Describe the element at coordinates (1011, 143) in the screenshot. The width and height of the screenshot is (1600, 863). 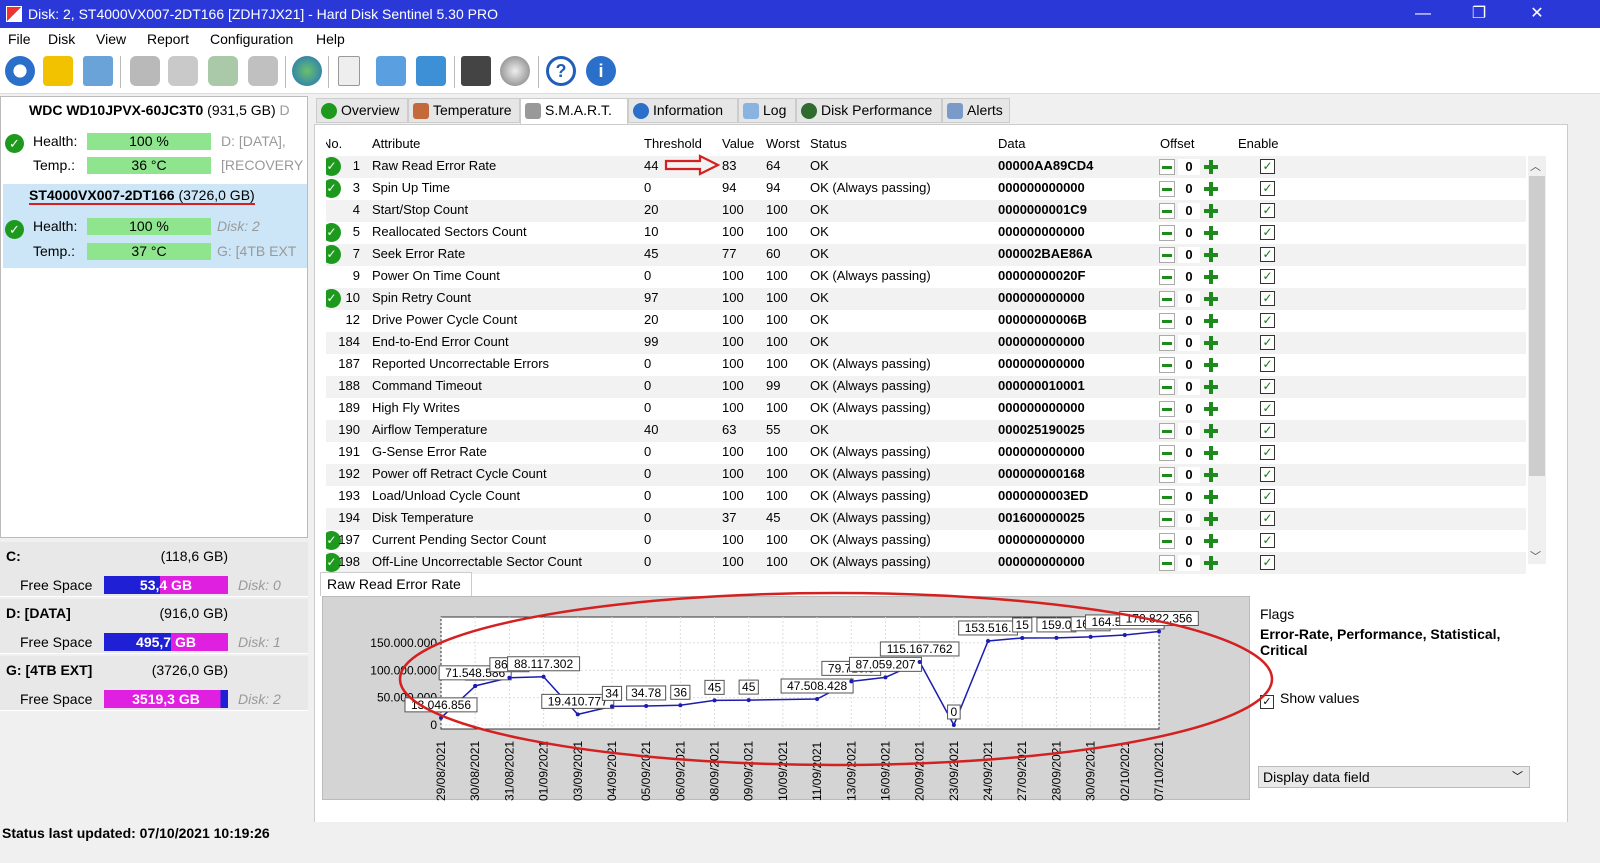
I see `col-data: Data` at that location.